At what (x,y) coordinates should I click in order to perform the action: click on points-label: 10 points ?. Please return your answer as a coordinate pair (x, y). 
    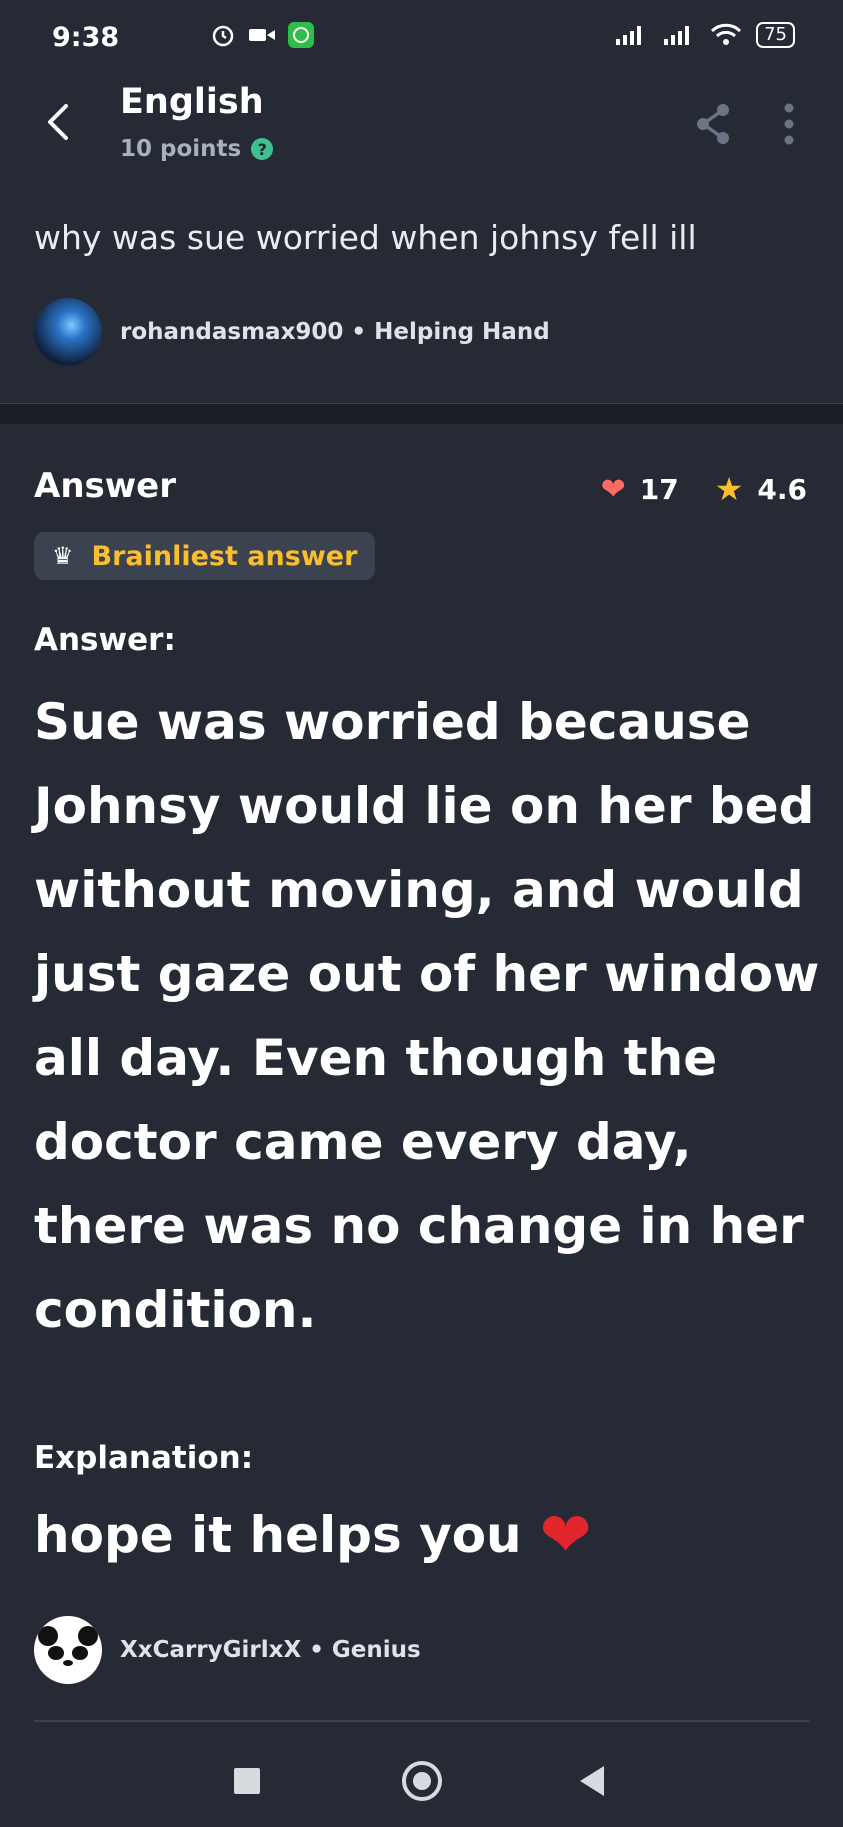
    Looking at the image, I should click on (197, 149).